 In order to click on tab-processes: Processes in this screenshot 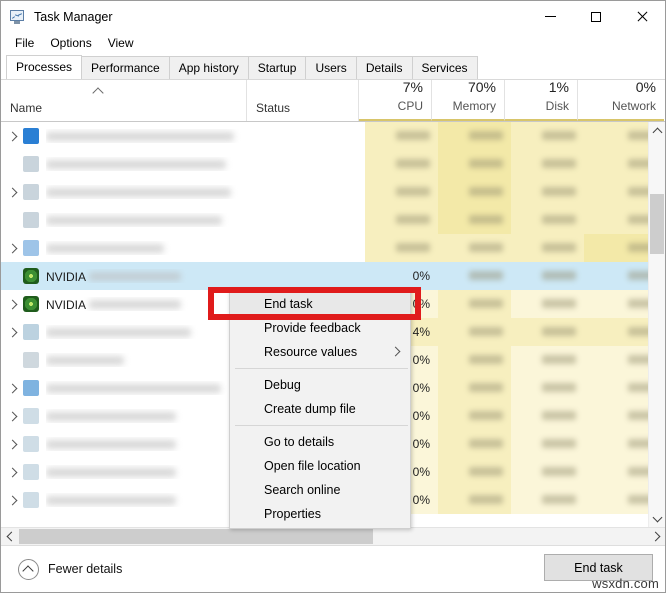, I will do `click(44, 67)`.